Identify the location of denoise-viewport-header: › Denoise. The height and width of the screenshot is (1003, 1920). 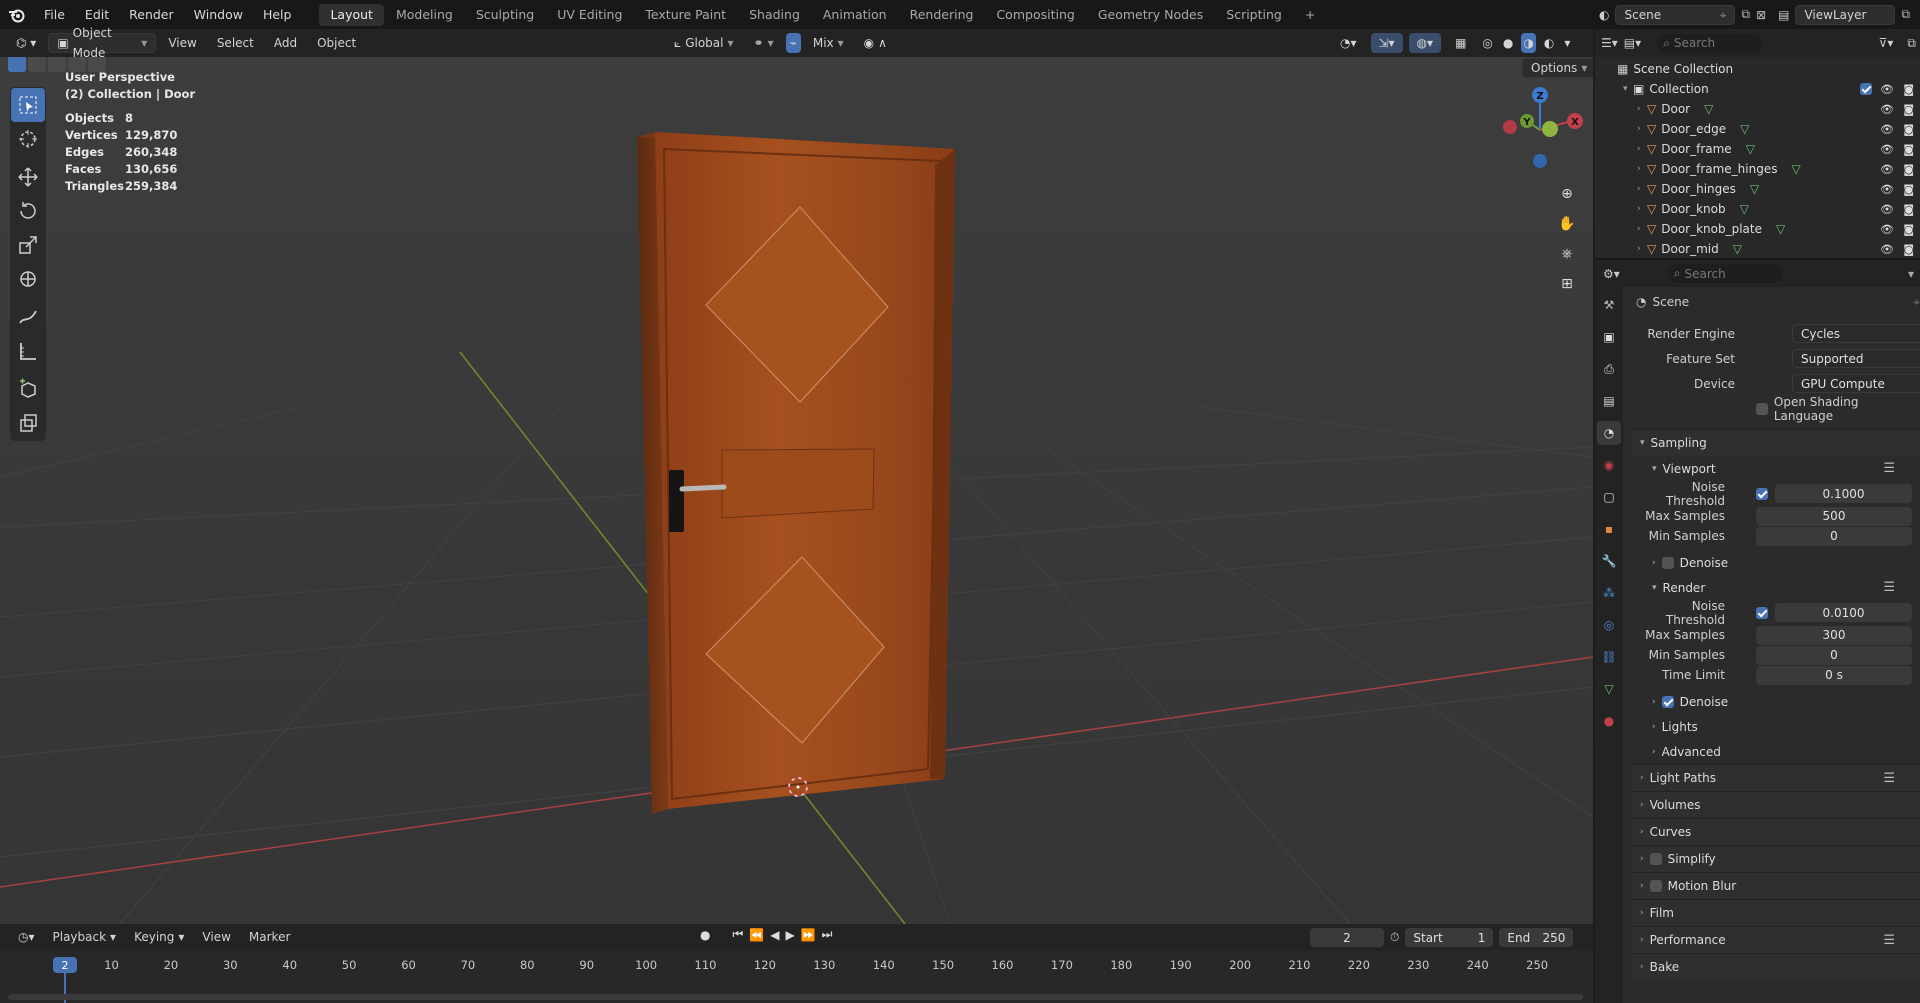
(1776, 562).